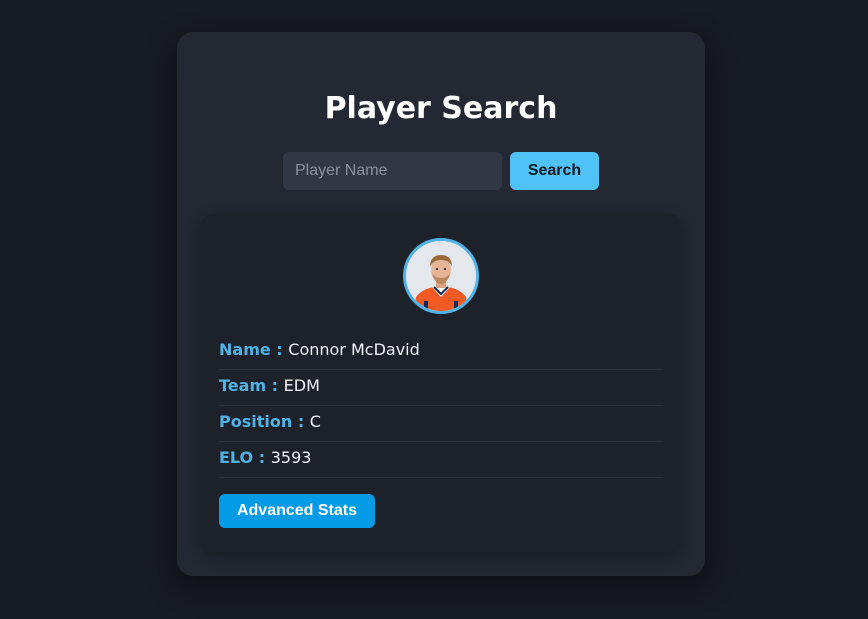  Describe the element at coordinates (441, 424) in the screenshot. I see `player-position-row: Position : C` at that location.